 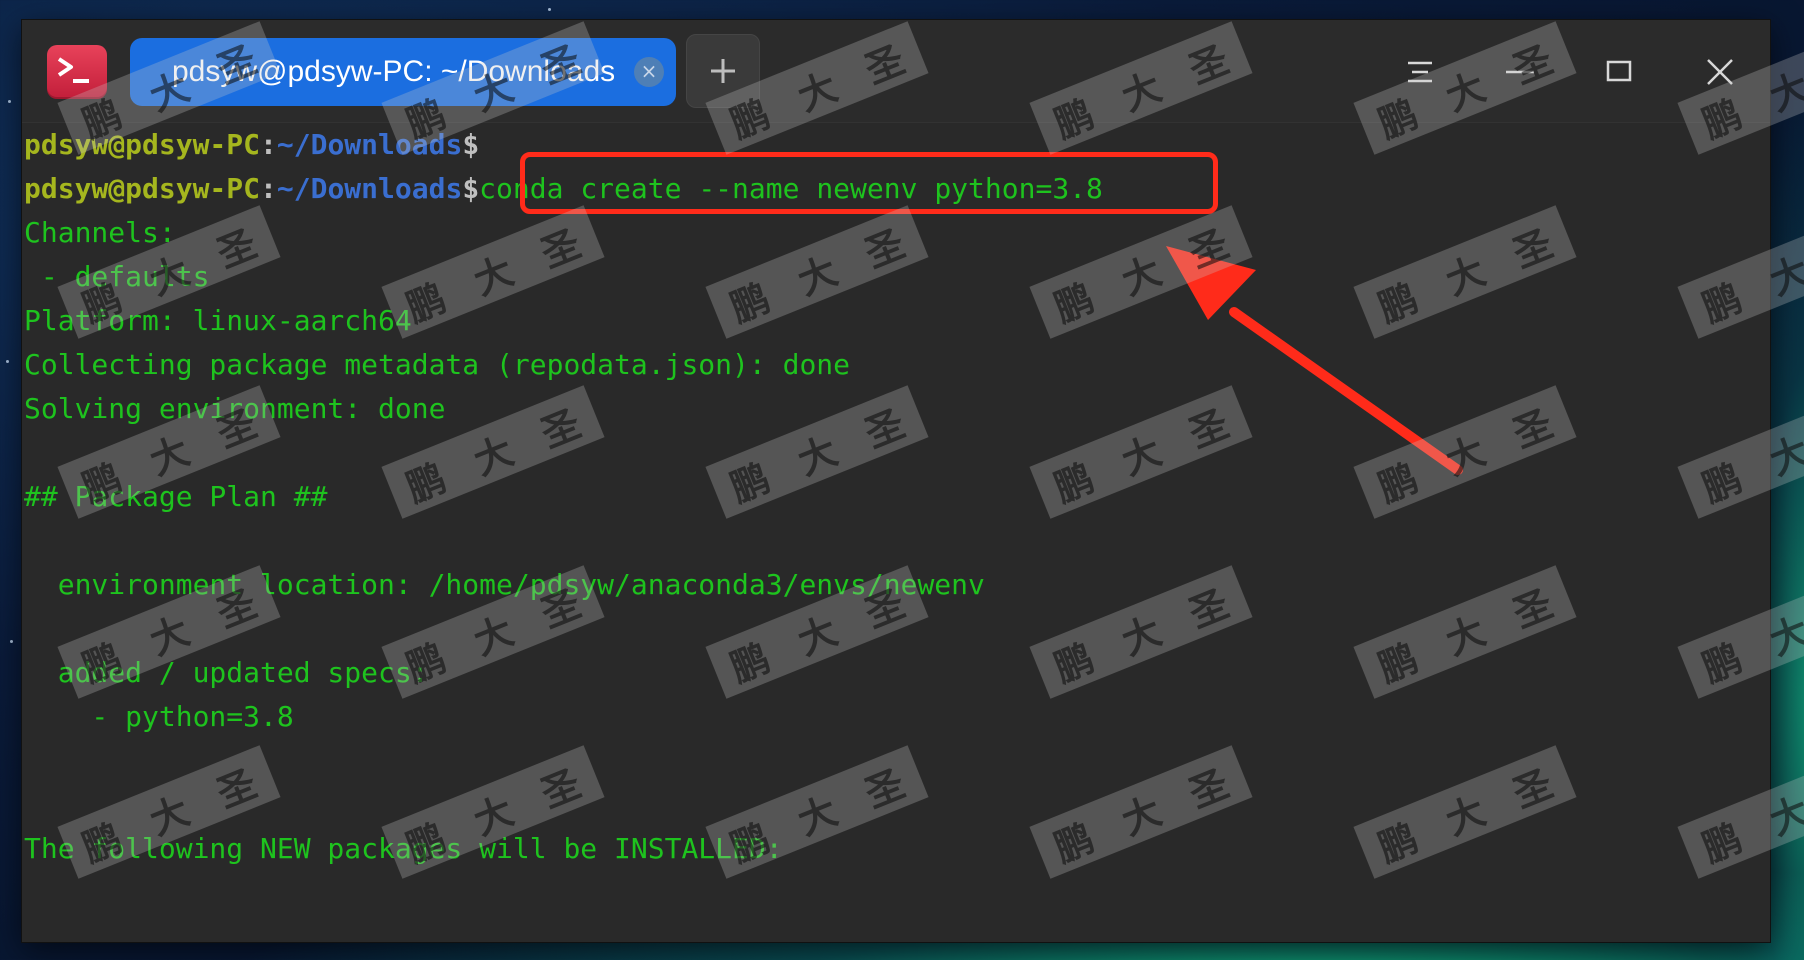 What do you see at coordinates (1314, 360) in the screenshot?
I see `annotation-arrow-icon` at bounding box center [1314, 360].